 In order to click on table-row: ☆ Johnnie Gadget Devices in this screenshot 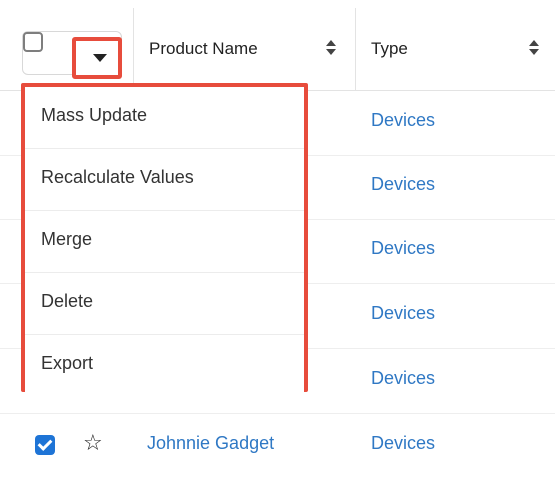, I will do `click(277, 446)`.